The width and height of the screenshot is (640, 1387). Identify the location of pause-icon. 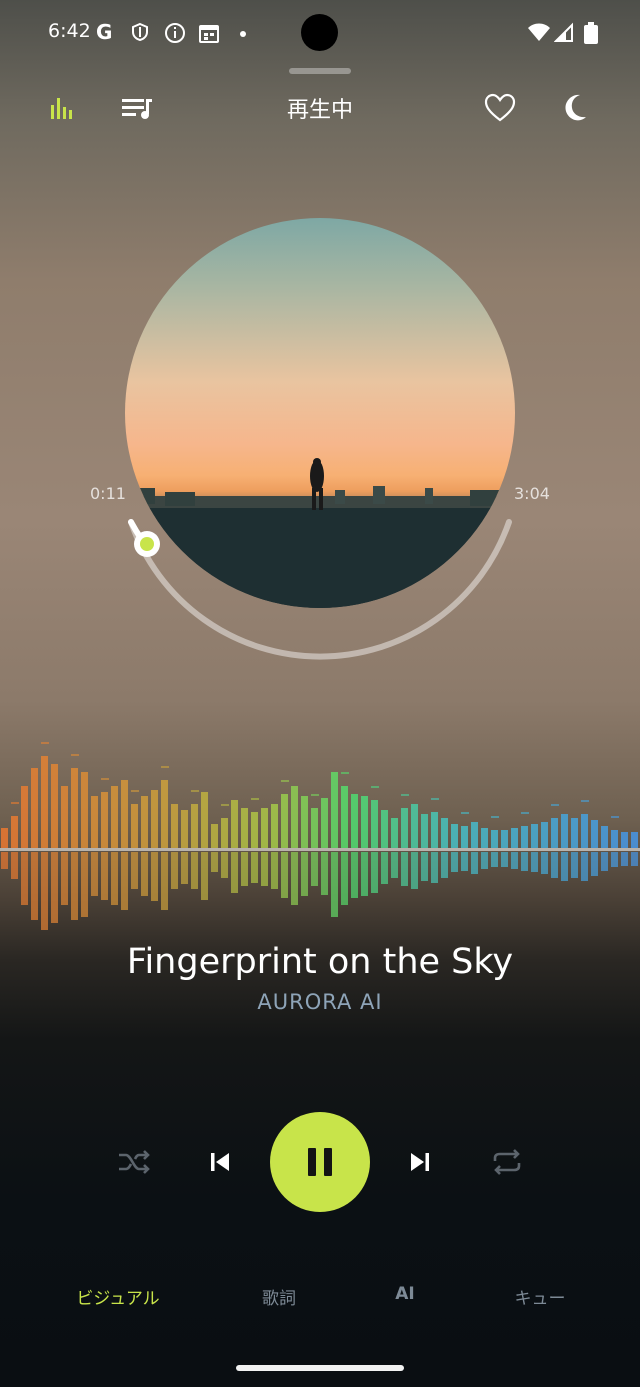
(320, 1162).